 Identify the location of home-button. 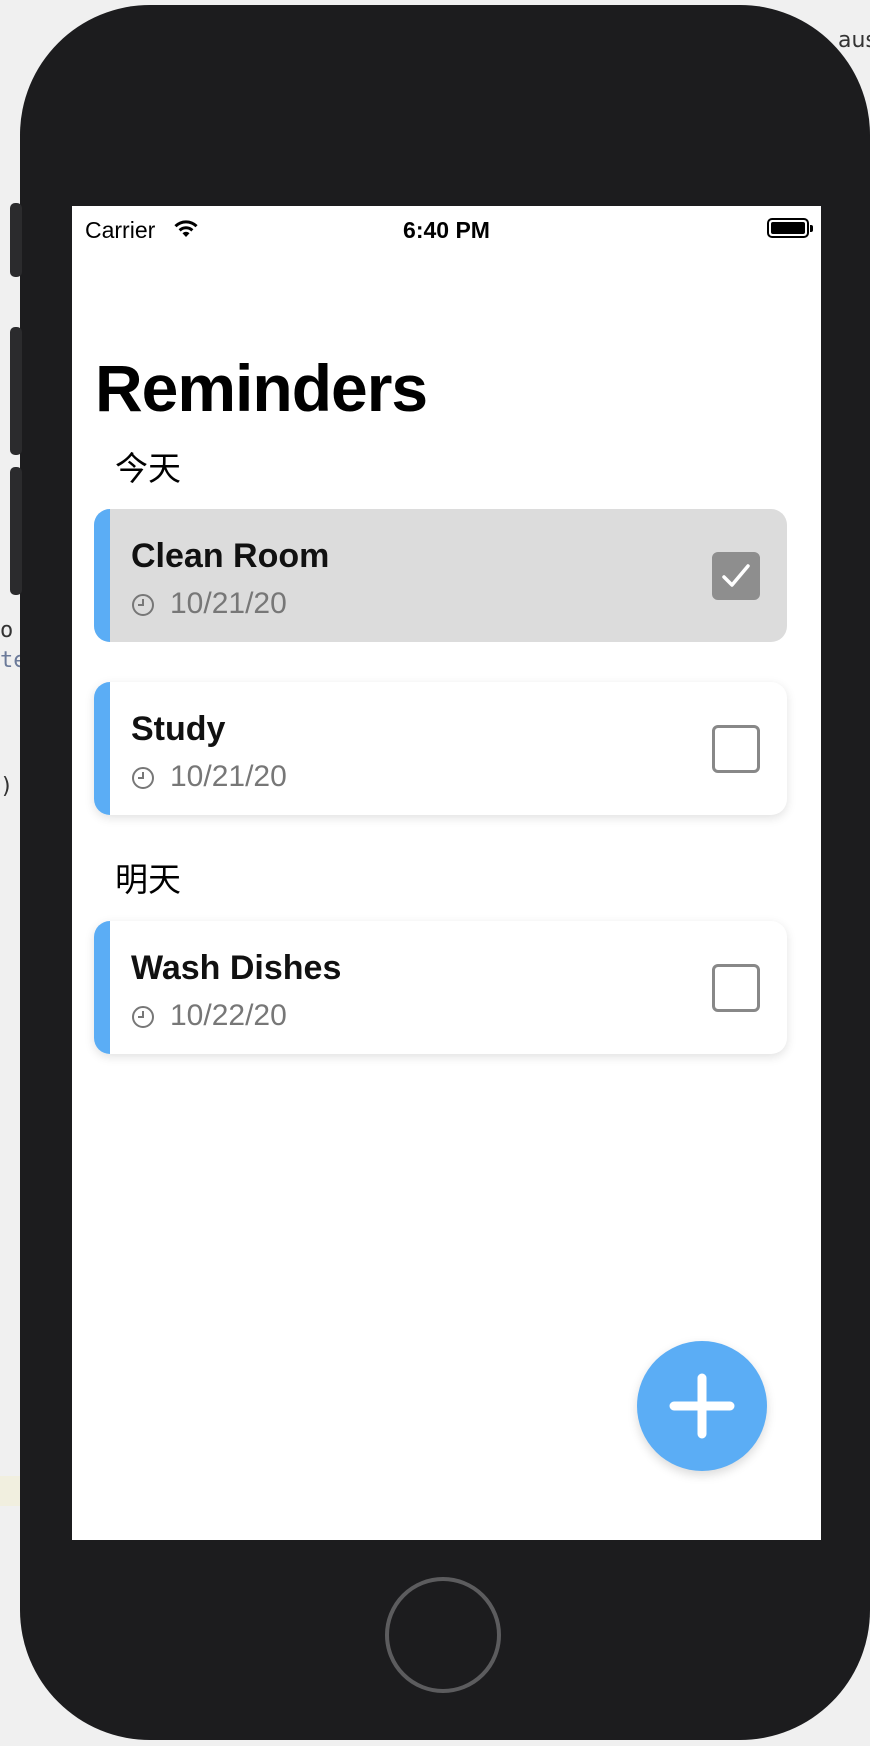
(443, 1635).